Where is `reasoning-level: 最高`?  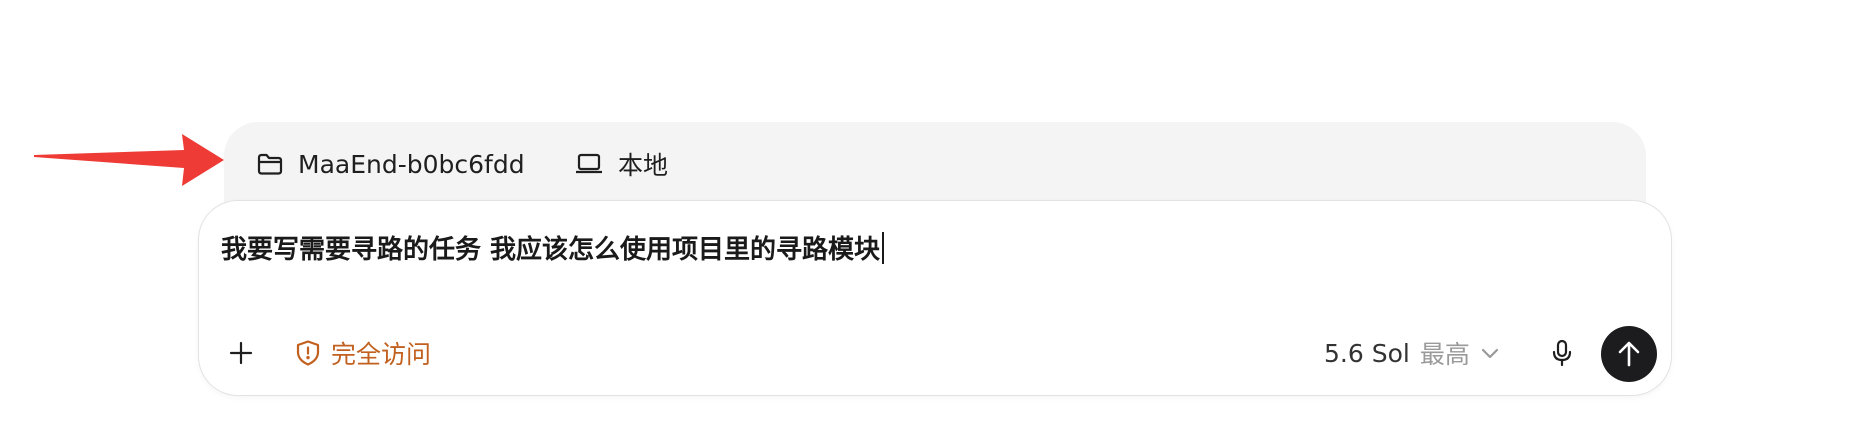
reasoning-level: 最高 is located at coordinates (1444, 354).